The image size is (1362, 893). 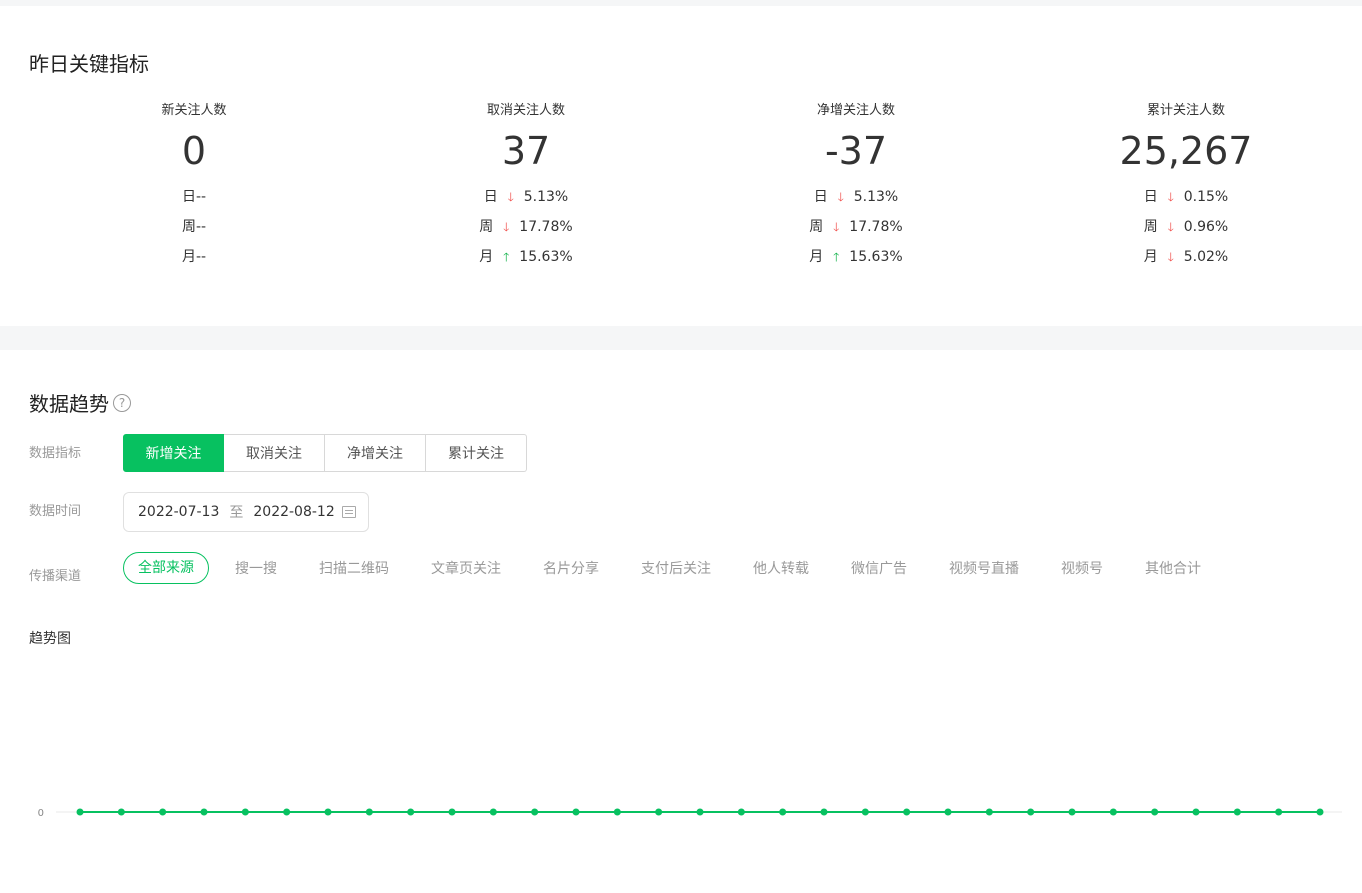 What do you see at coordinates (41, 813) in the screenshot?
I see `y-tick-label: 0` at bounding box center [41, 813].